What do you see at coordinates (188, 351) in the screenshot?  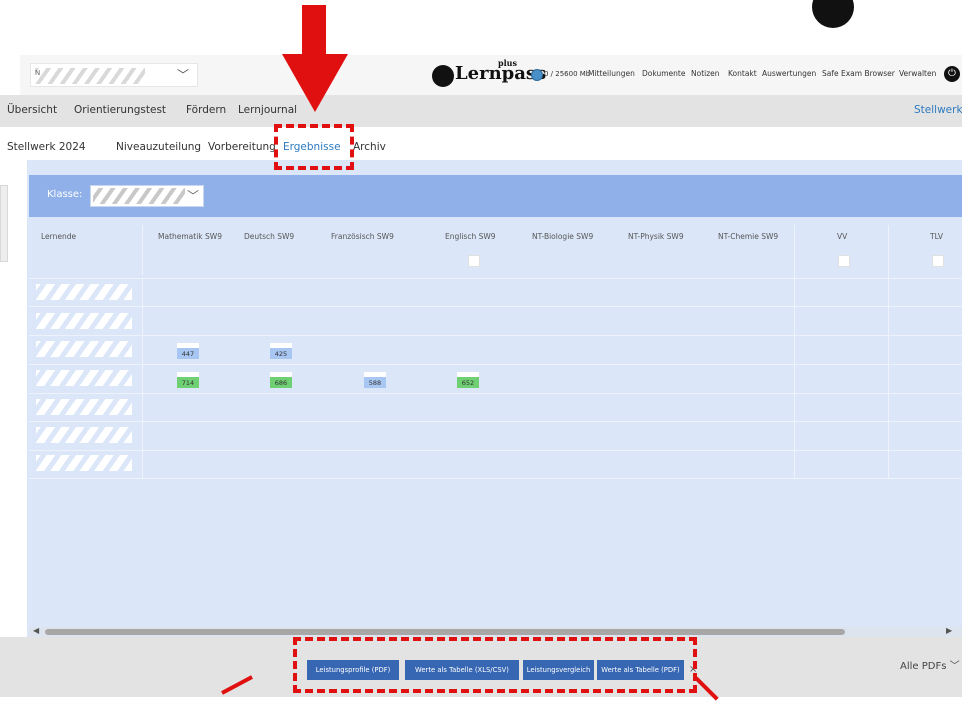 I see `score-mathematik: 447` at bounding box center [188, 351].